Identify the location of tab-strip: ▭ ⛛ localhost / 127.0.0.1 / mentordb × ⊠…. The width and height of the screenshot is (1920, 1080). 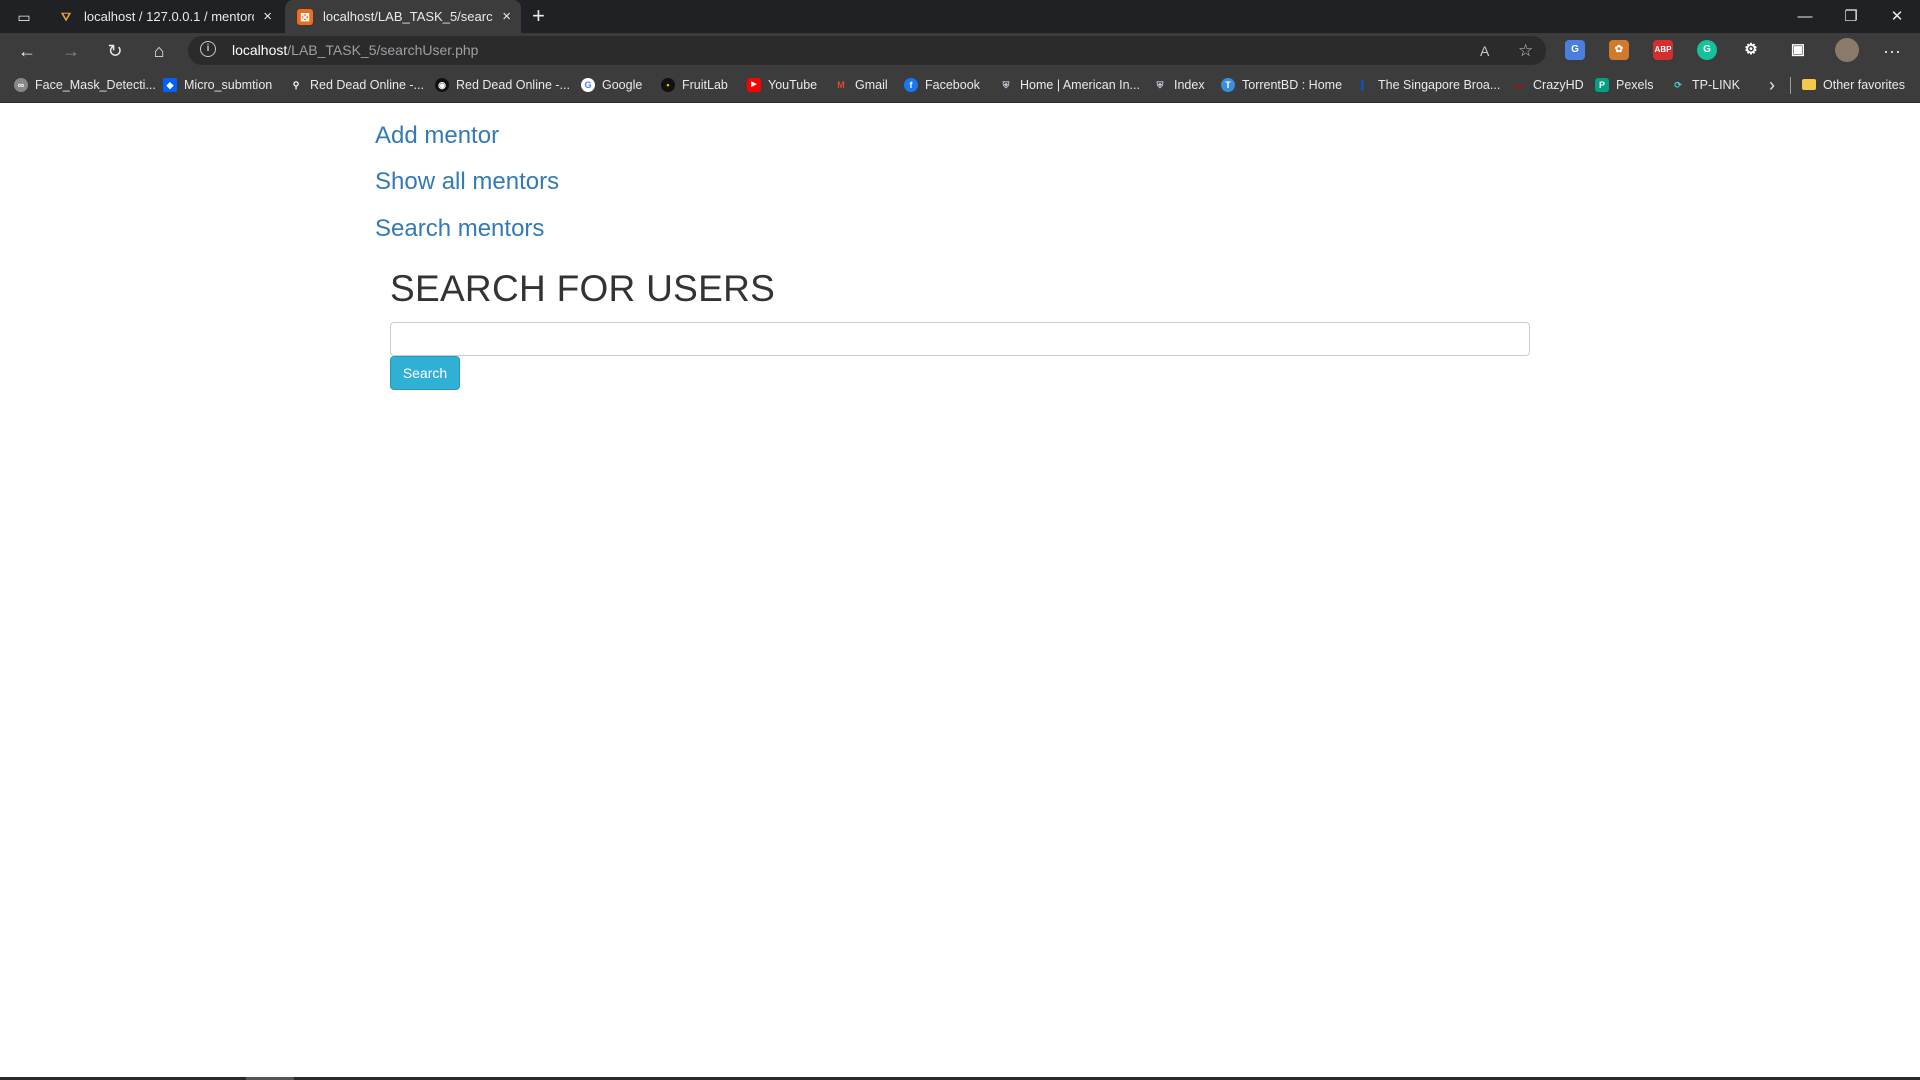
(960, 16).